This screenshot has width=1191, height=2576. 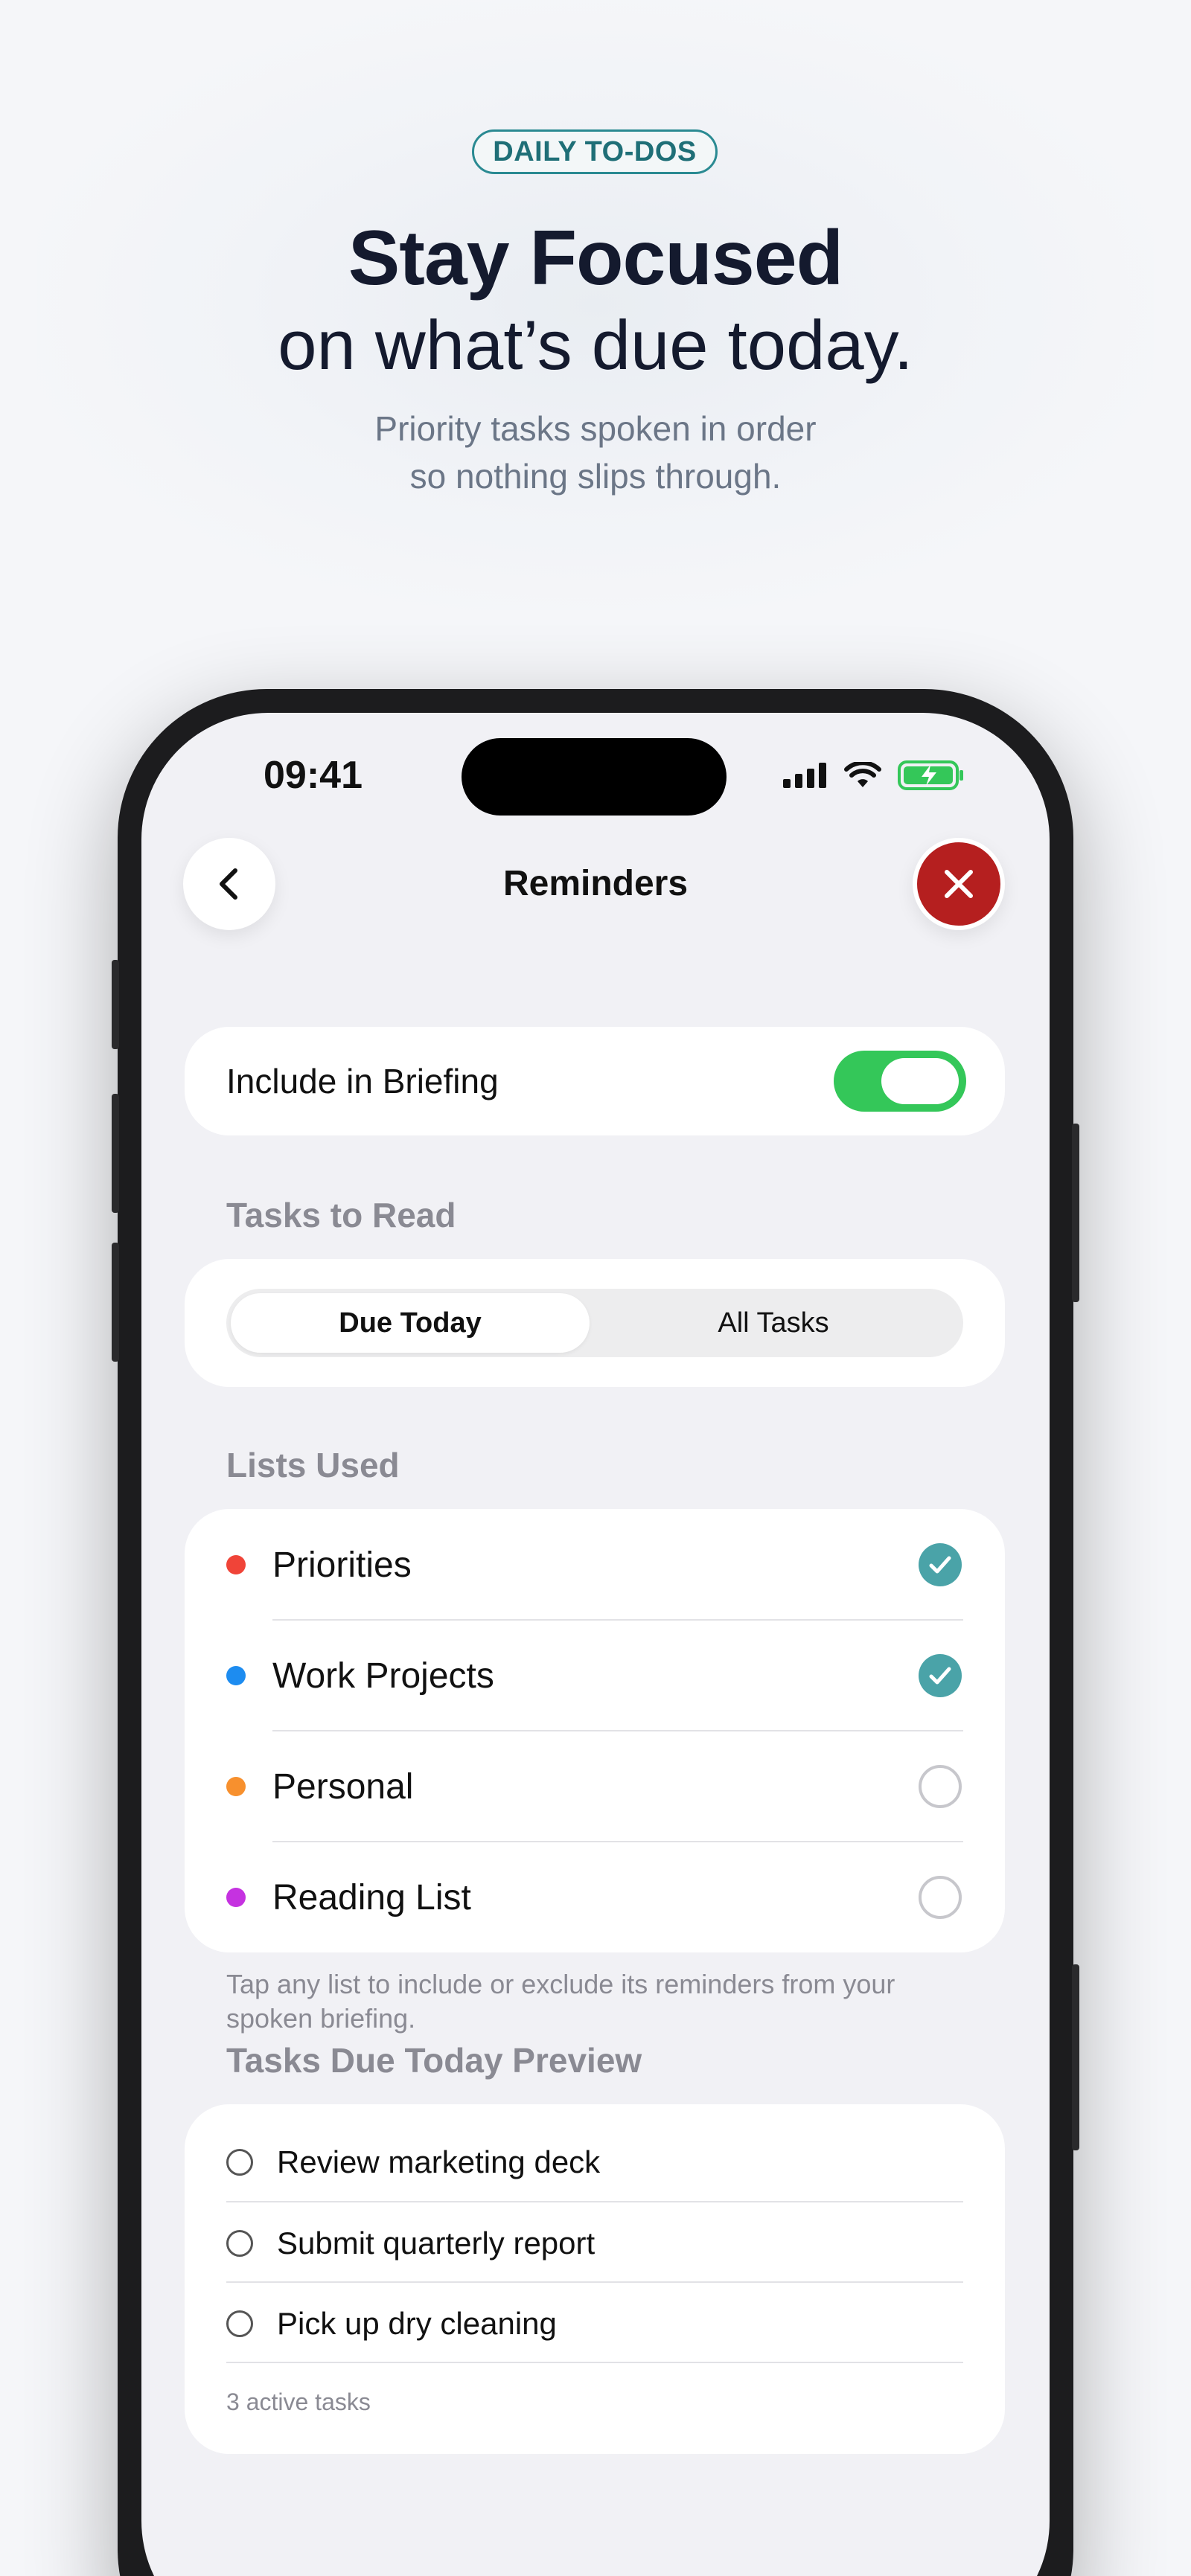 I want to click on section-label-lists-used: Lists Used, so click(x=313, y=1465).